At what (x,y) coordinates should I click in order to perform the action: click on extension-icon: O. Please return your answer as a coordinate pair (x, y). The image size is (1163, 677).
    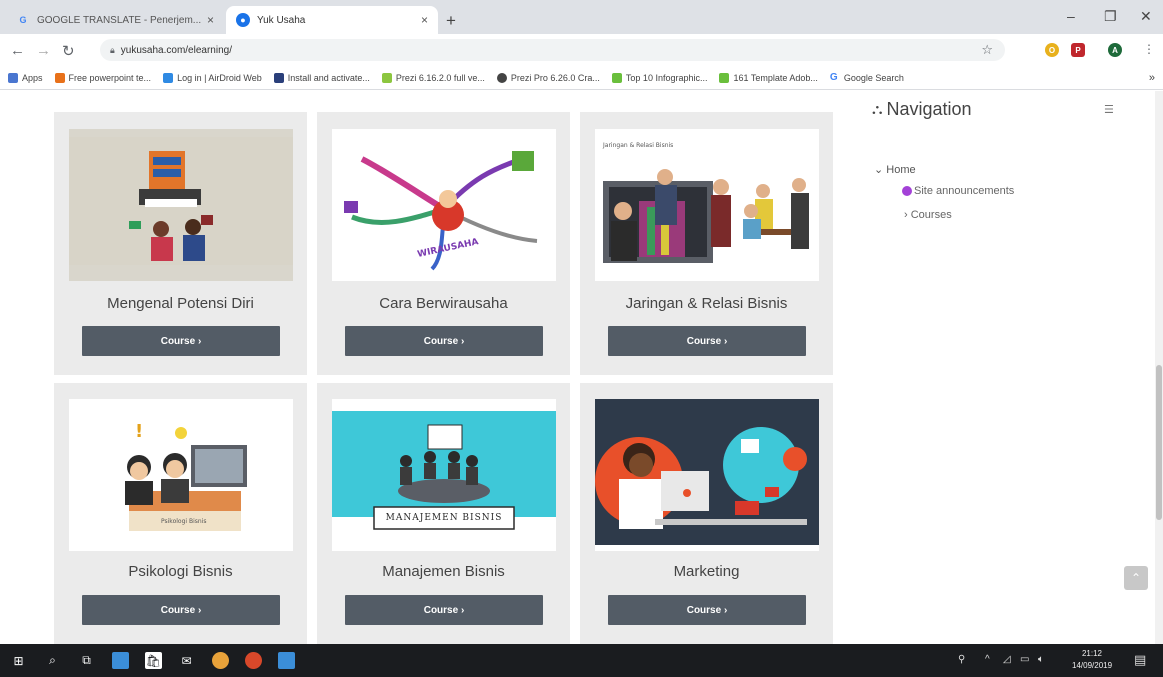
    Looking at the image, I should click on (1052, 50).